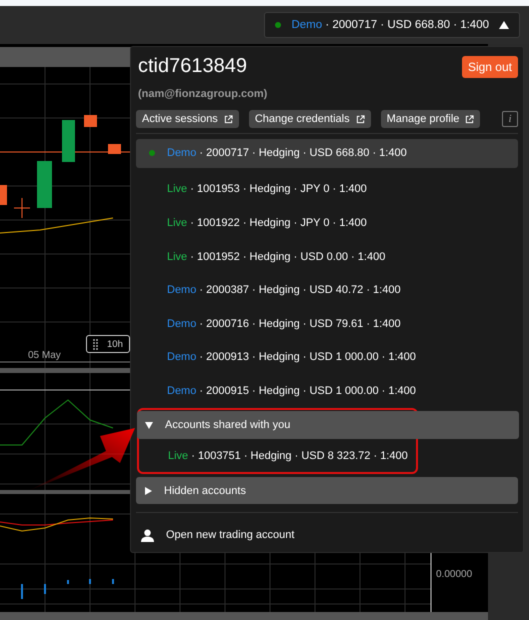 This screenshot has height=620, width=529. I want to click on axis-label: 05 May, so click(44, 355).